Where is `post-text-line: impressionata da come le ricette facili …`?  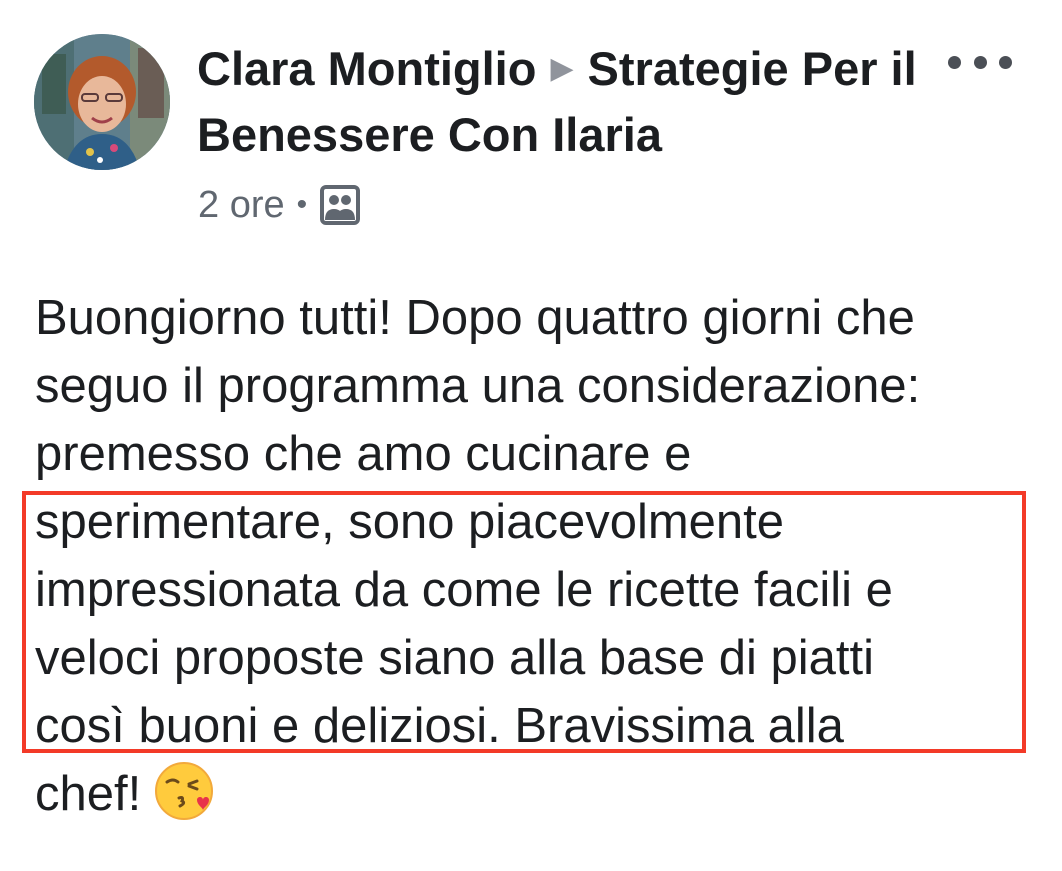 post-text-line: impressionata da come le ricette facili … is located at coordinates (464, 590).